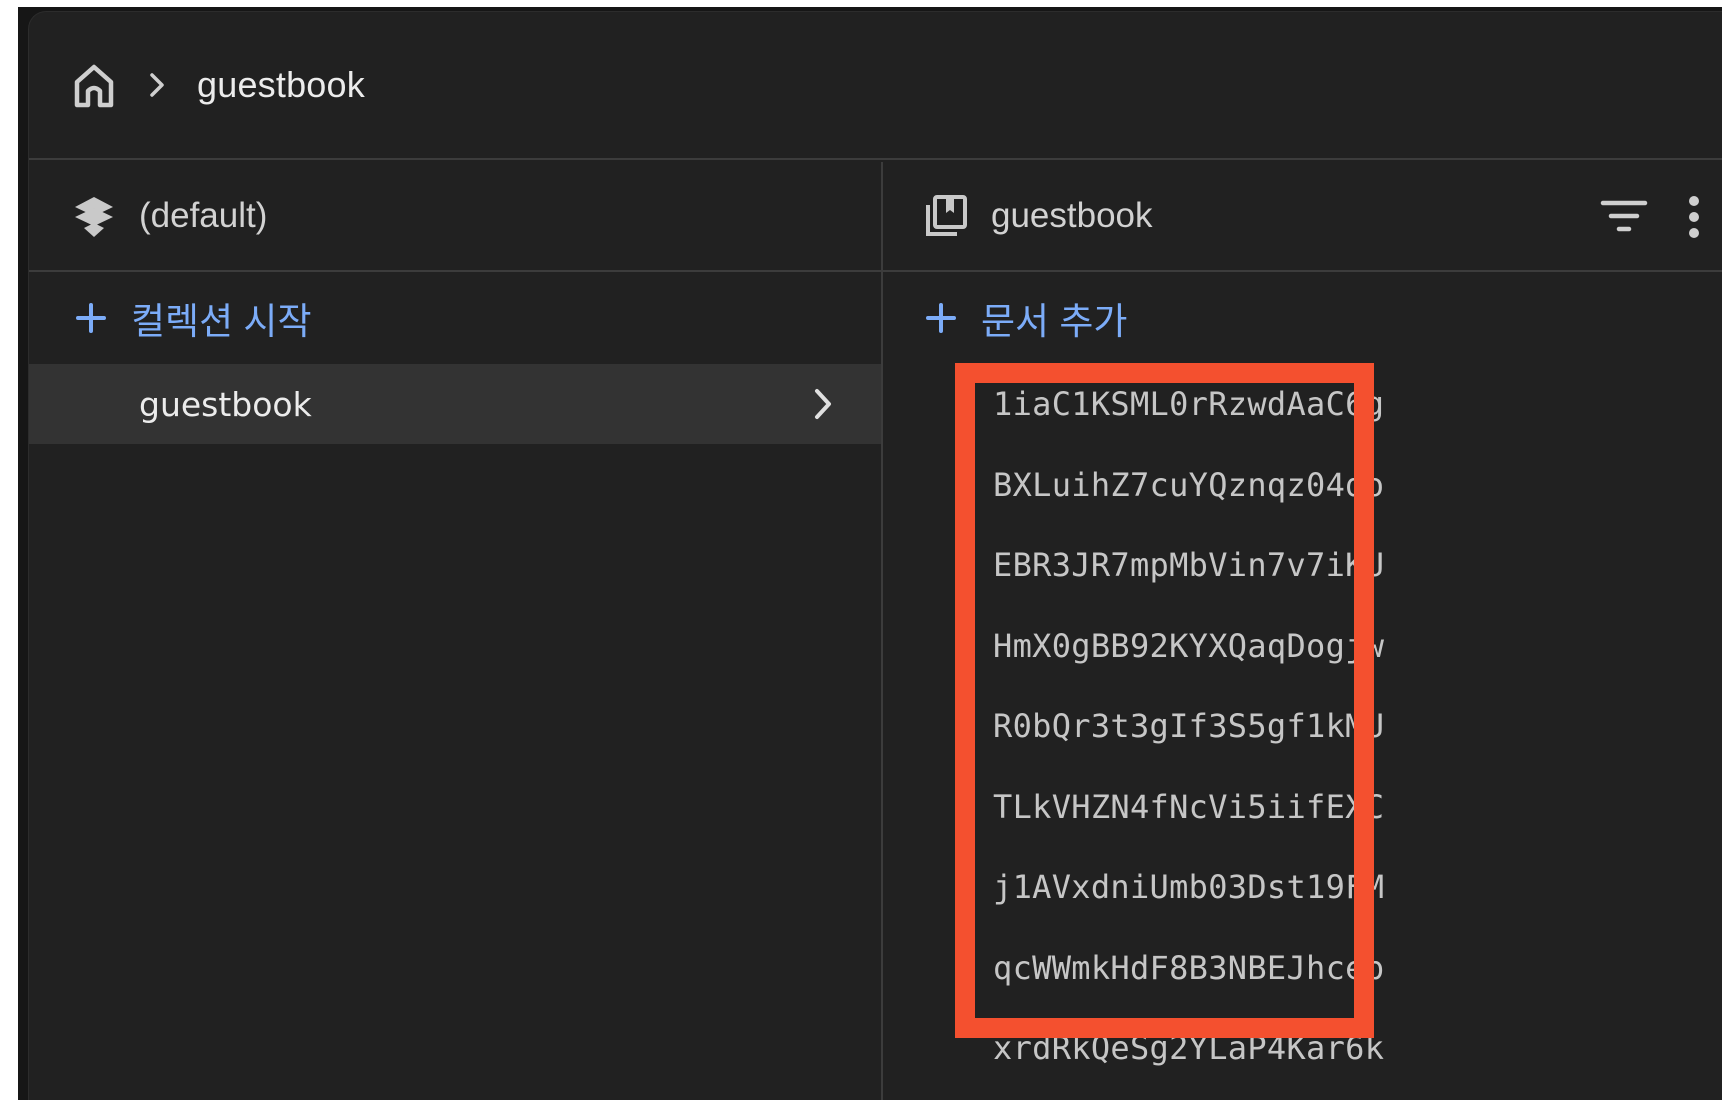 This screenshot has width=1722, height=1100. Describe the element at coordinates (1302, 485) in the screenshot. I see `document-item: BXLuihZ7cuYQznqz04do` at that location.